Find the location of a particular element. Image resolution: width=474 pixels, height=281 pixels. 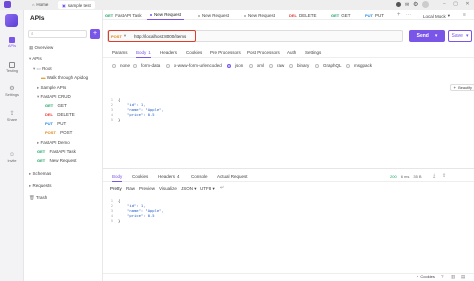

url-input is located at coordinates (164, 36).